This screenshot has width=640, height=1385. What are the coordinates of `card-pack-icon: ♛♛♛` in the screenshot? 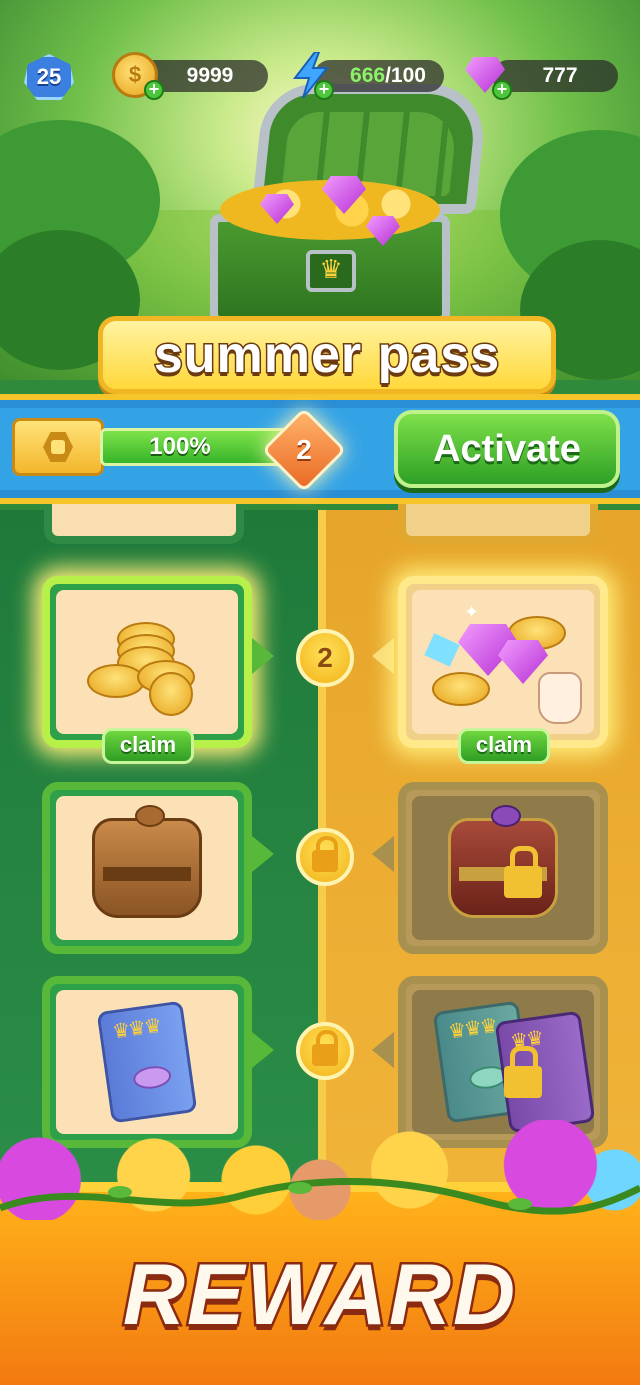 It's located at (147, 1062).